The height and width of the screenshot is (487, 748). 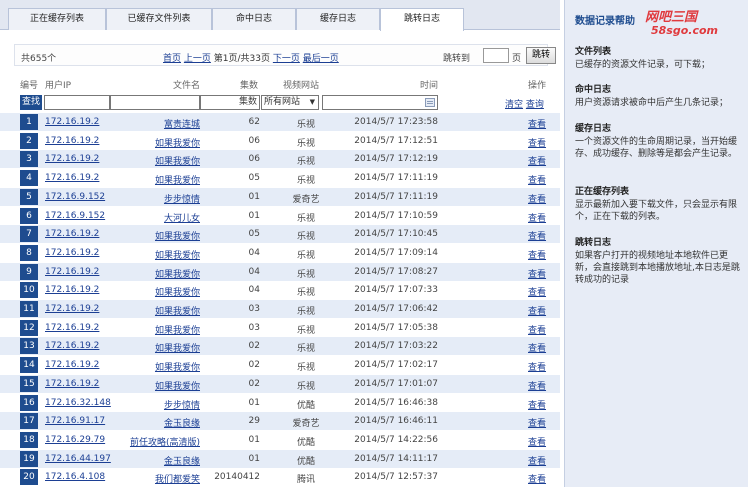 I want to click on filename-link: 我们都爱笑, so click(x=177, y=478).